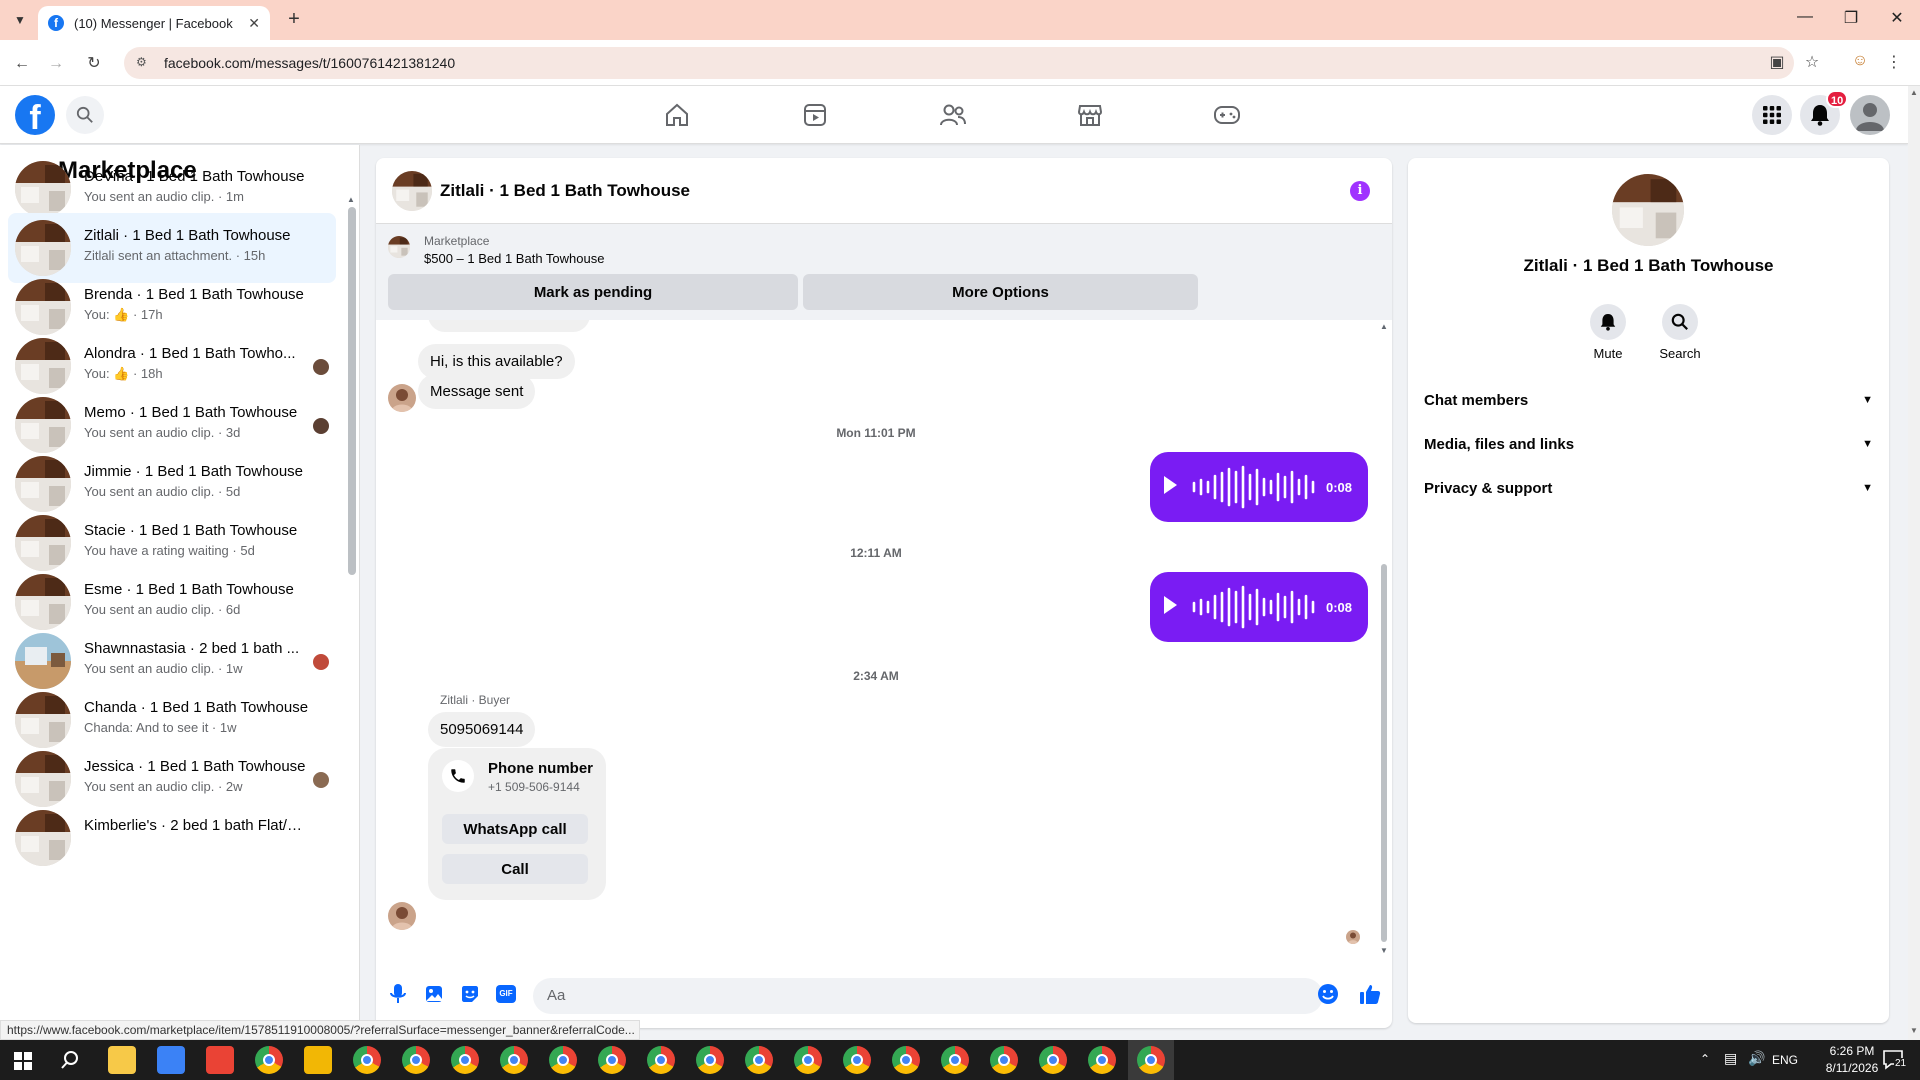  Describe the element at coordinates (94, 64) in the screenshot. I see `reload-button: ↻` at that location.